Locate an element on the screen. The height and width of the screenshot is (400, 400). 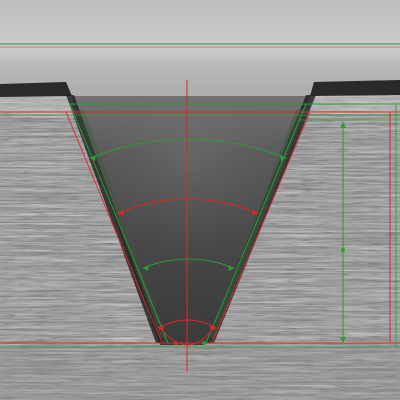
marker-depth-mid is located at coordinates (343, 250).